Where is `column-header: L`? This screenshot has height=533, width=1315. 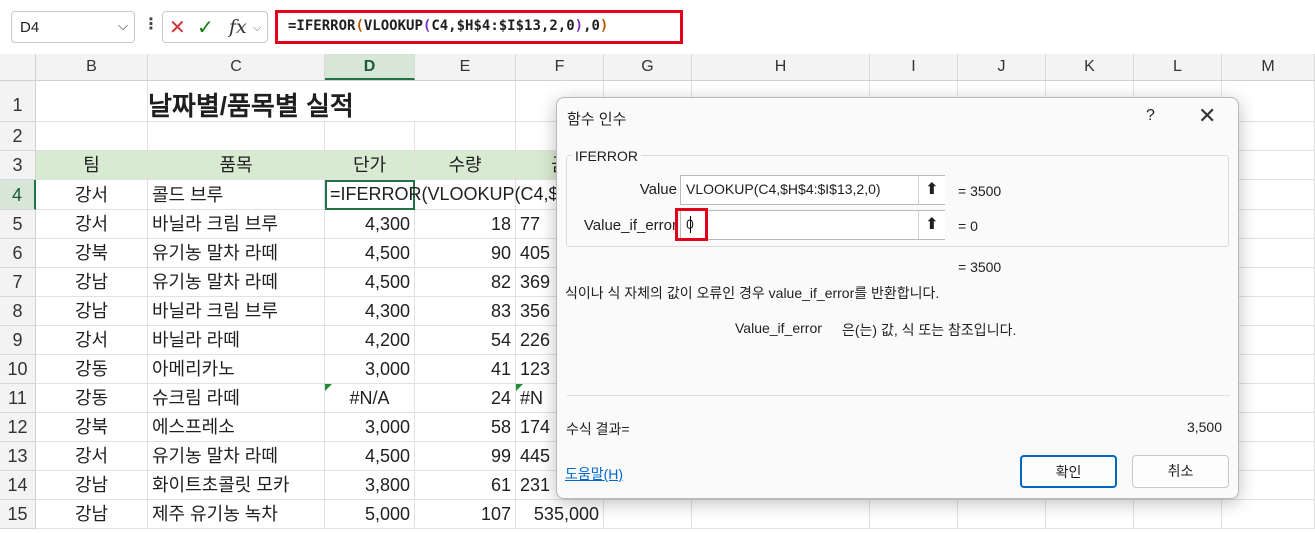 column-header: L is located at coordinates (1178, 67).